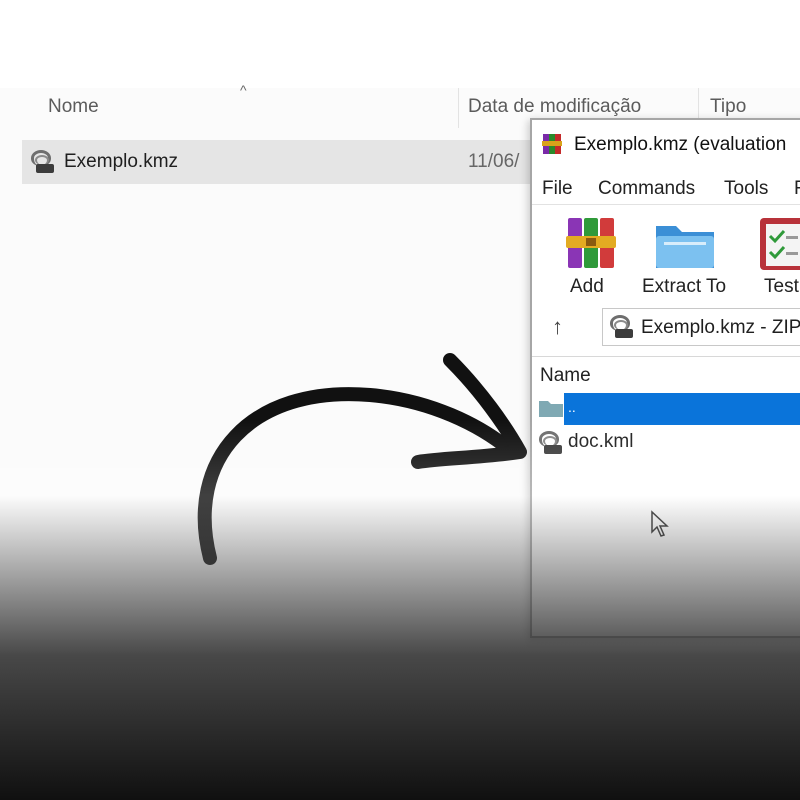 Image resolution: width=800 pixels, height=800 pixels. I want to click on menu-favorites: F, so click(797, 189).